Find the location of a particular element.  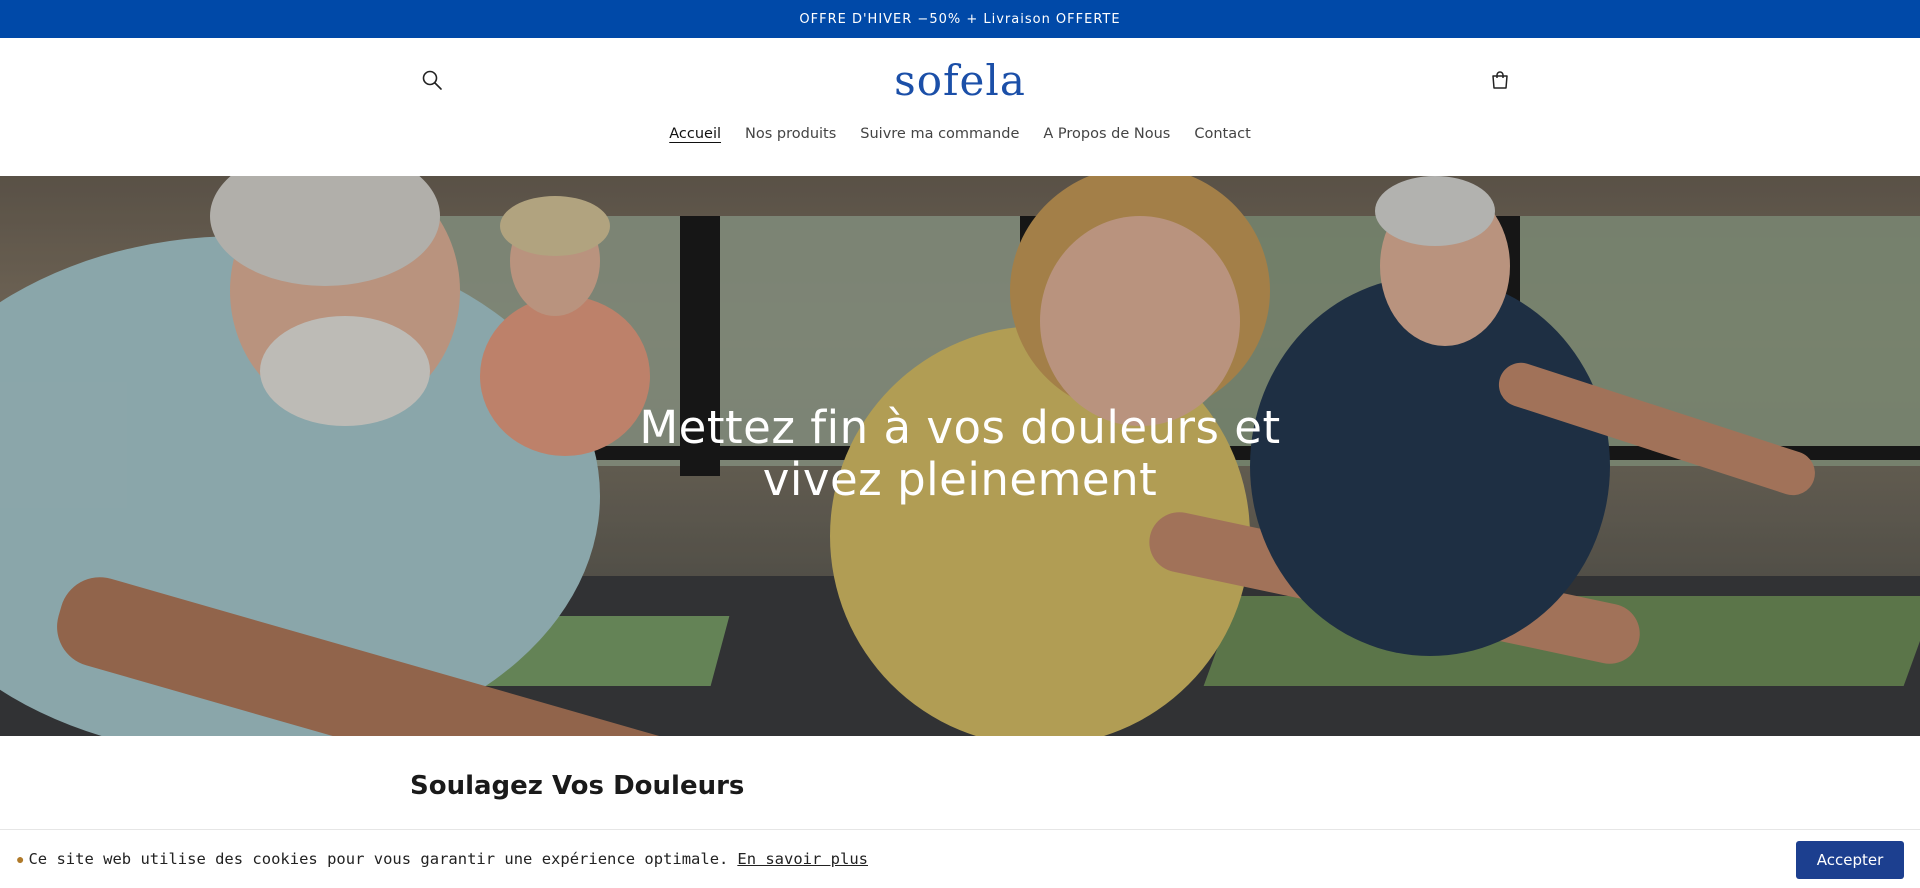

announcement-text: OFFRE D'HIVER −50% + Livraison OFFERTE is located at coordinates (960, 19).